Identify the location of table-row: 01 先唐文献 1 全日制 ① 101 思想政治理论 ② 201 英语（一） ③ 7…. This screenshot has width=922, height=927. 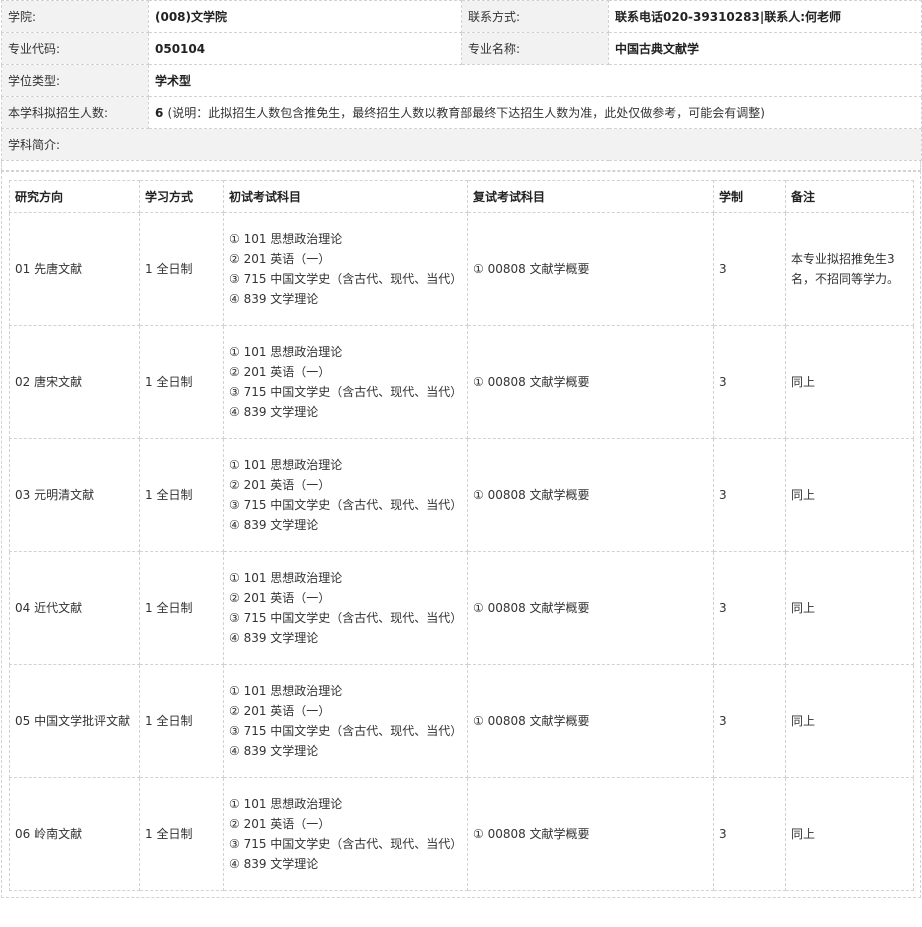
(461, 269).